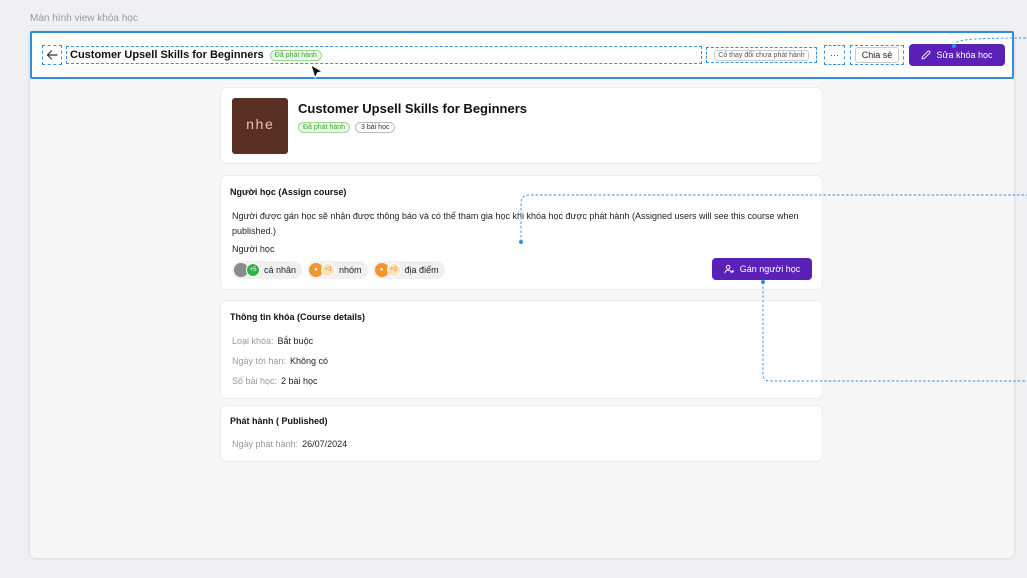  I want to click on chip-label: nhóm, so click(350, 270).